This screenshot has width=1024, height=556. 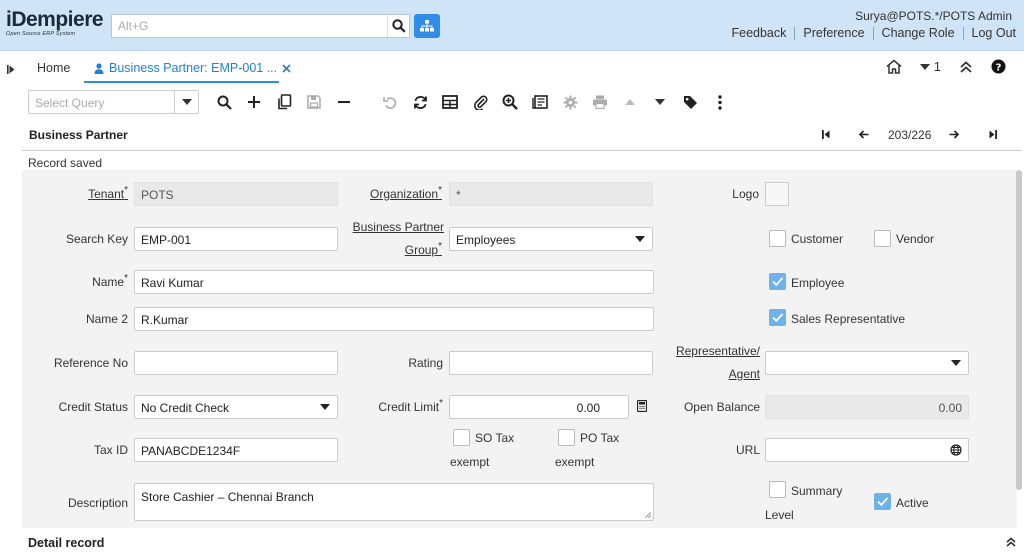 I want to click on credit-limit-field: 0.00, so click(x=539, y=407).